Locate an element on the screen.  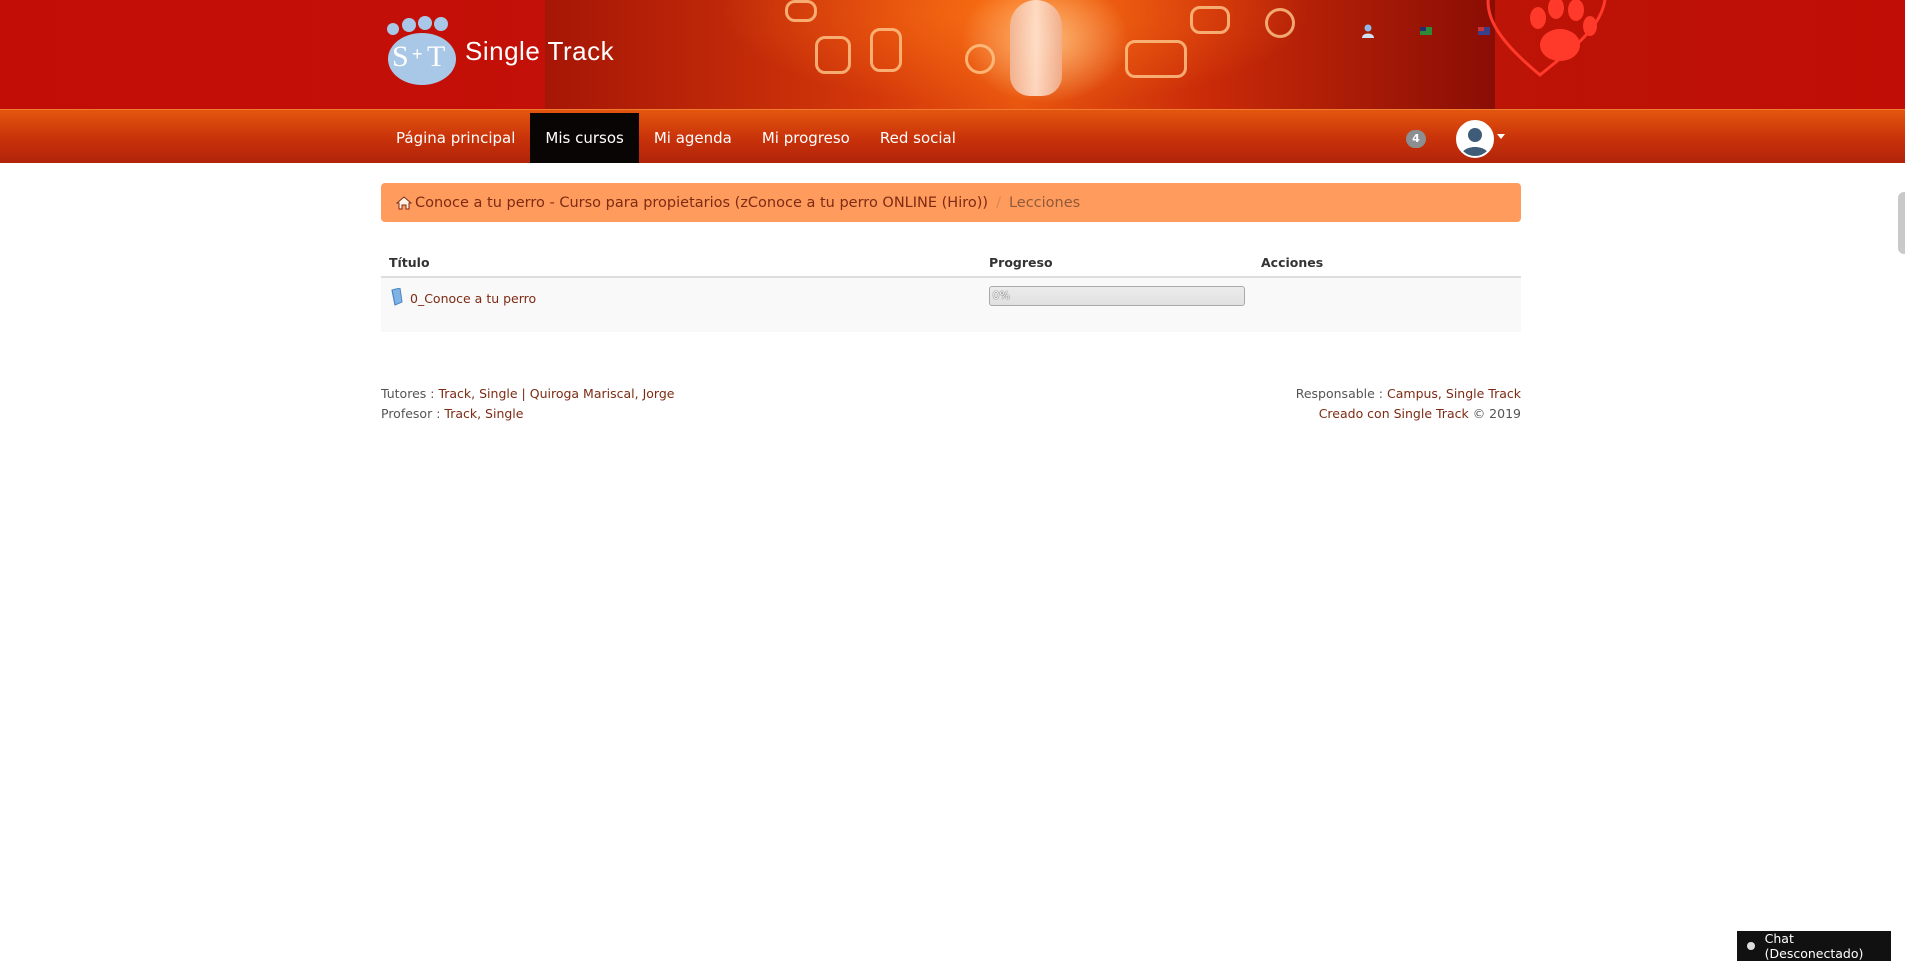
home-icon is located at coordinates (404, 202).